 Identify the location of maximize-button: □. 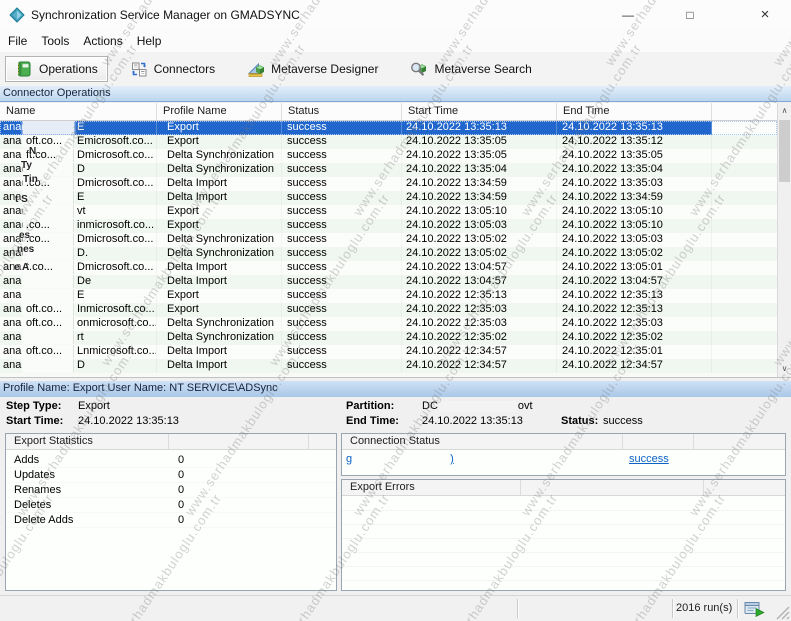
(690, 15).